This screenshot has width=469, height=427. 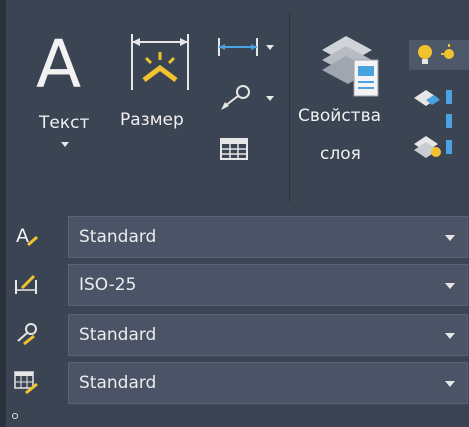 What do you see at coordinates (351, 100) in the screenshot?
I see `layer-properties-button: Свойства слоя` at bounding box center [351, 100].